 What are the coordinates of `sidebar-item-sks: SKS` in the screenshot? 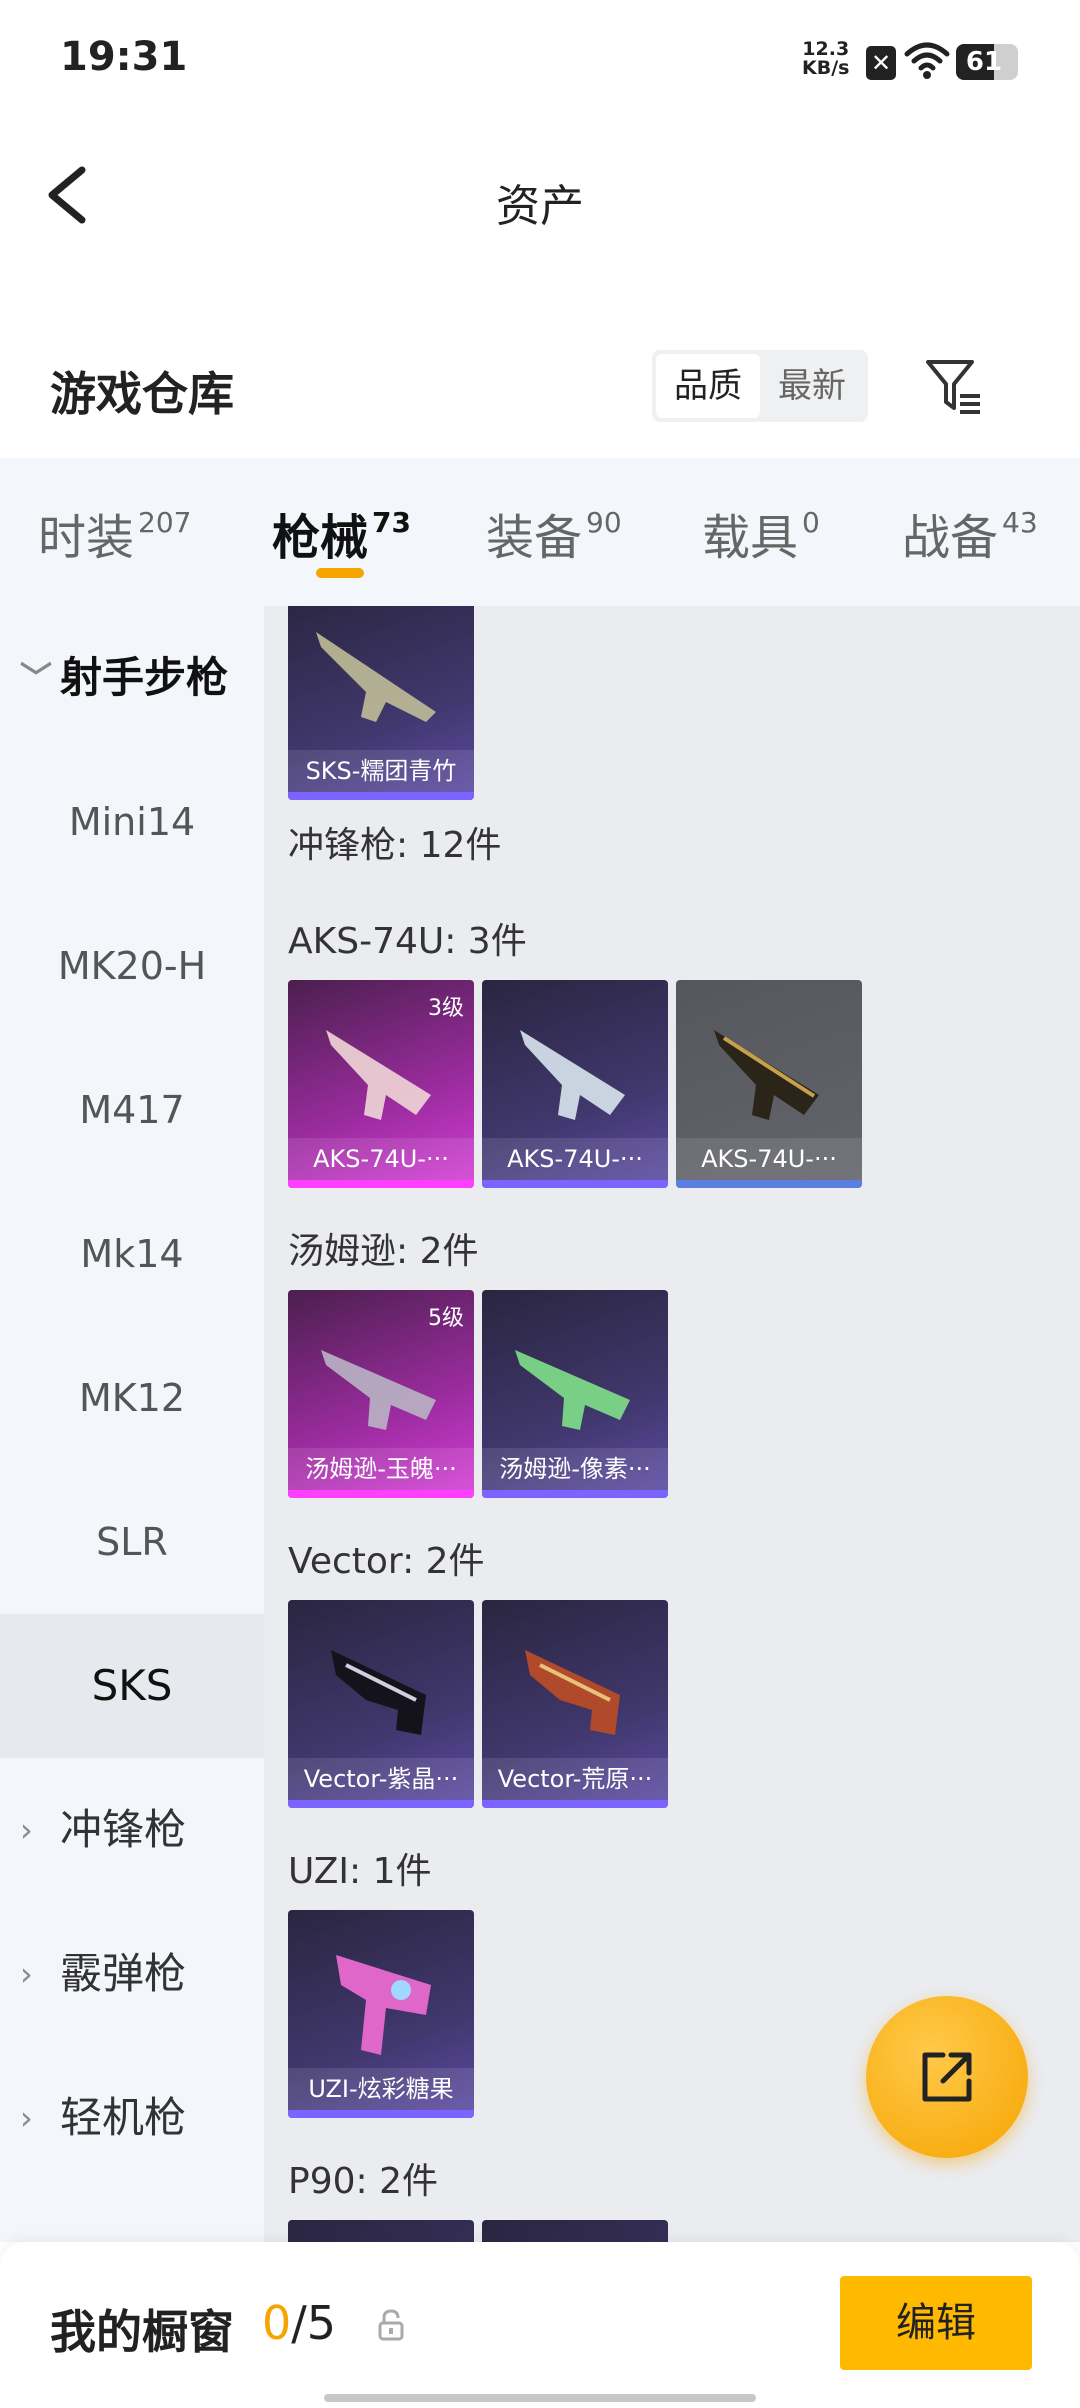 It's located at (132, 1686).